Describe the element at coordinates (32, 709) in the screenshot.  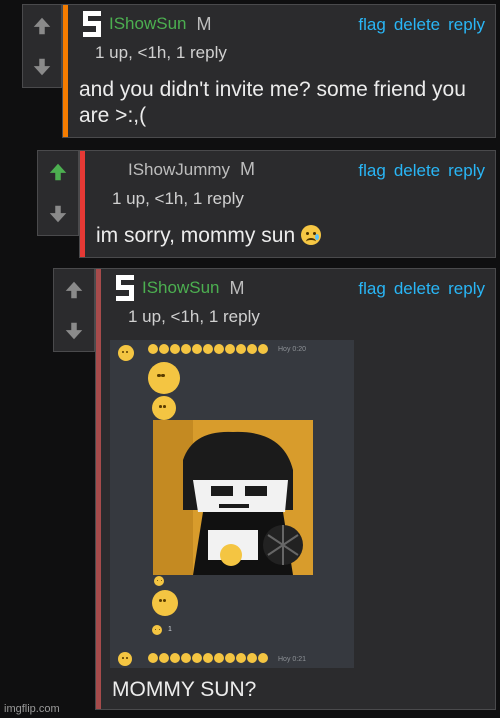
I see `watermark: imgflip.com` at that location.